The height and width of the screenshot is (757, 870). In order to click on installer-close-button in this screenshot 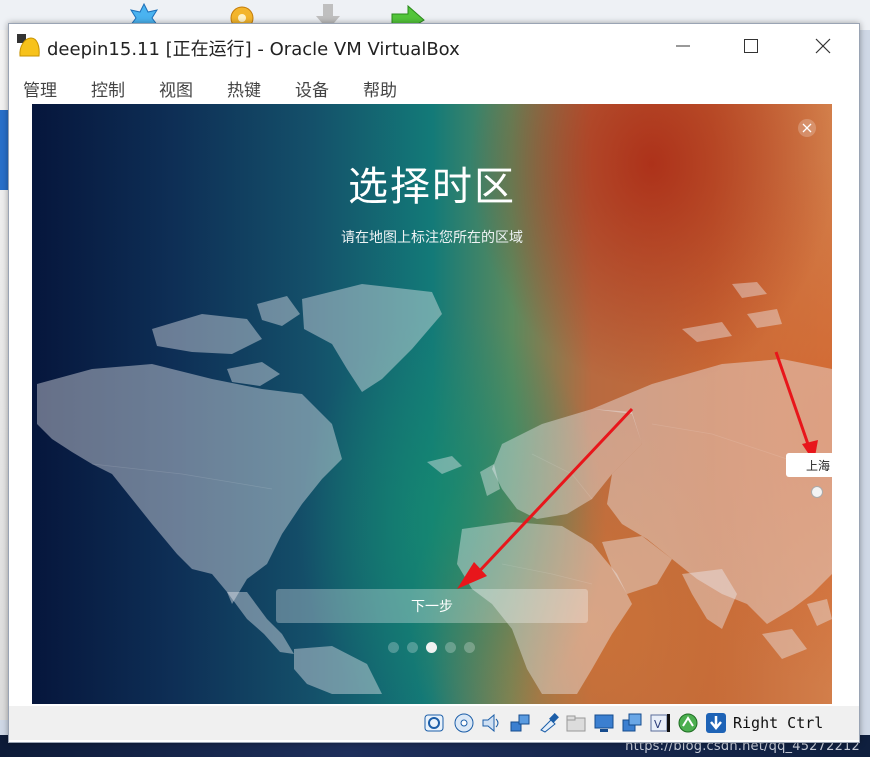, I will do `click(807, 128)`.